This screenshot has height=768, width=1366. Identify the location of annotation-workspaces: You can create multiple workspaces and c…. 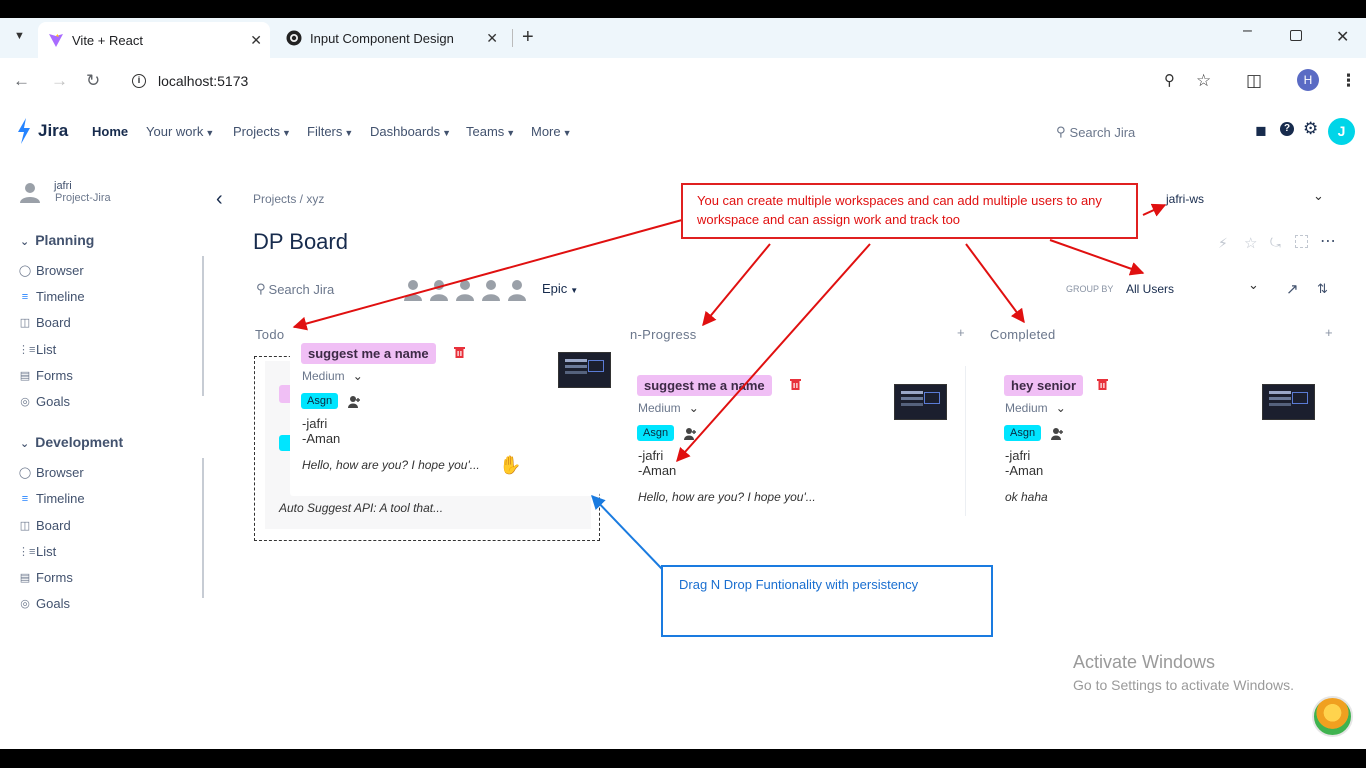
(909, 211).